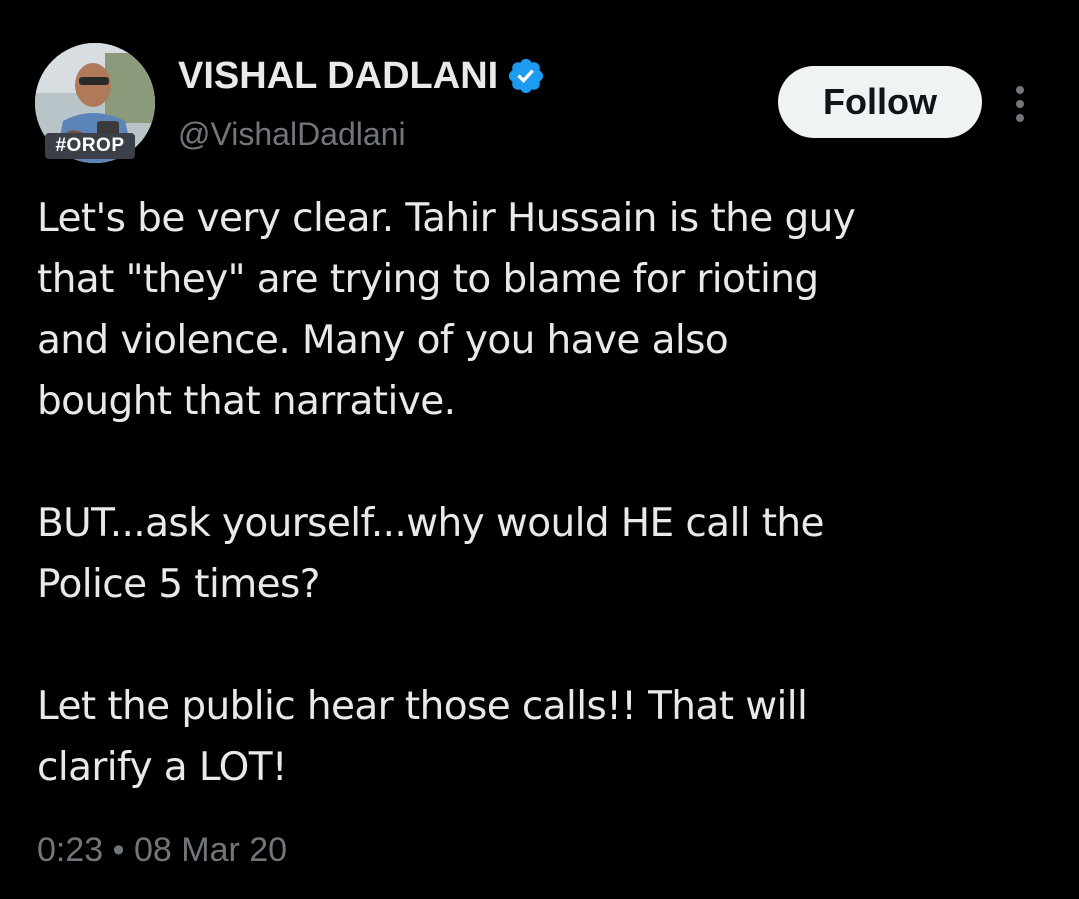 This screenshot has width=1079, height=899. I want to click on author-name-row: VISHAL DADLANI, so click(362, 76).